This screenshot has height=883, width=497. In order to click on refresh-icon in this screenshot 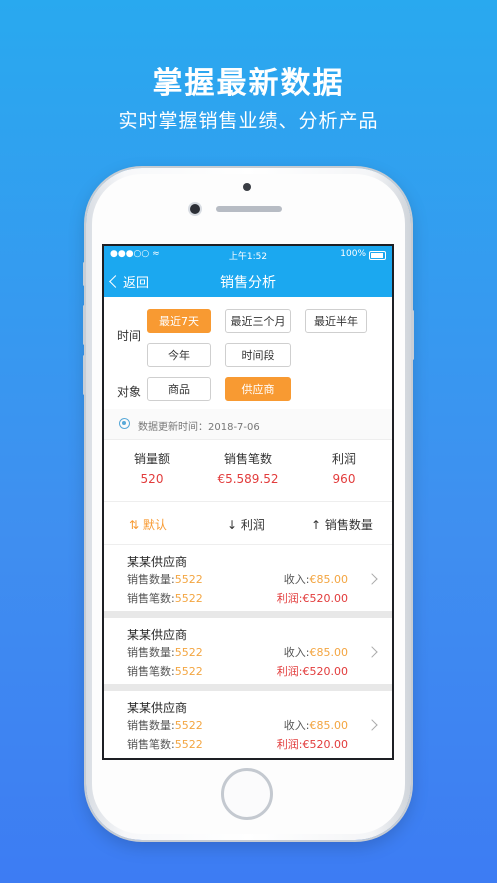, I will do `click(124, 423)`.